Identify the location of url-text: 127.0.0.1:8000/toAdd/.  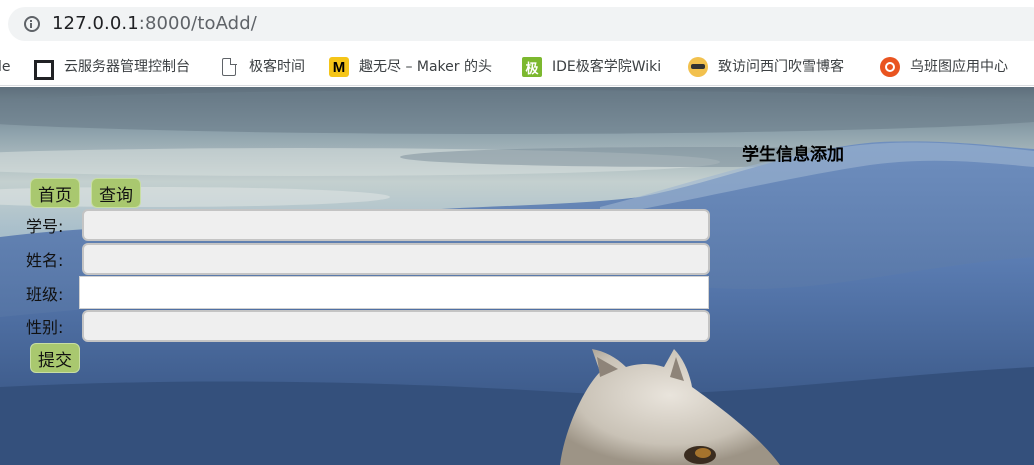
(154, 23).